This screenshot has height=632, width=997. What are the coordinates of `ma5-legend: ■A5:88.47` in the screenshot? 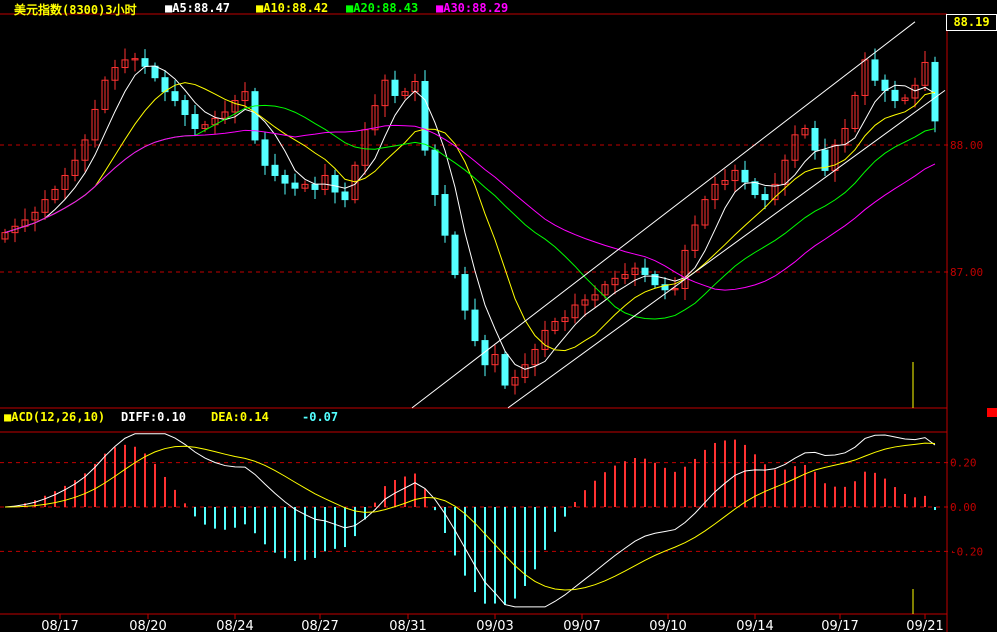 It's located at (198, 8).